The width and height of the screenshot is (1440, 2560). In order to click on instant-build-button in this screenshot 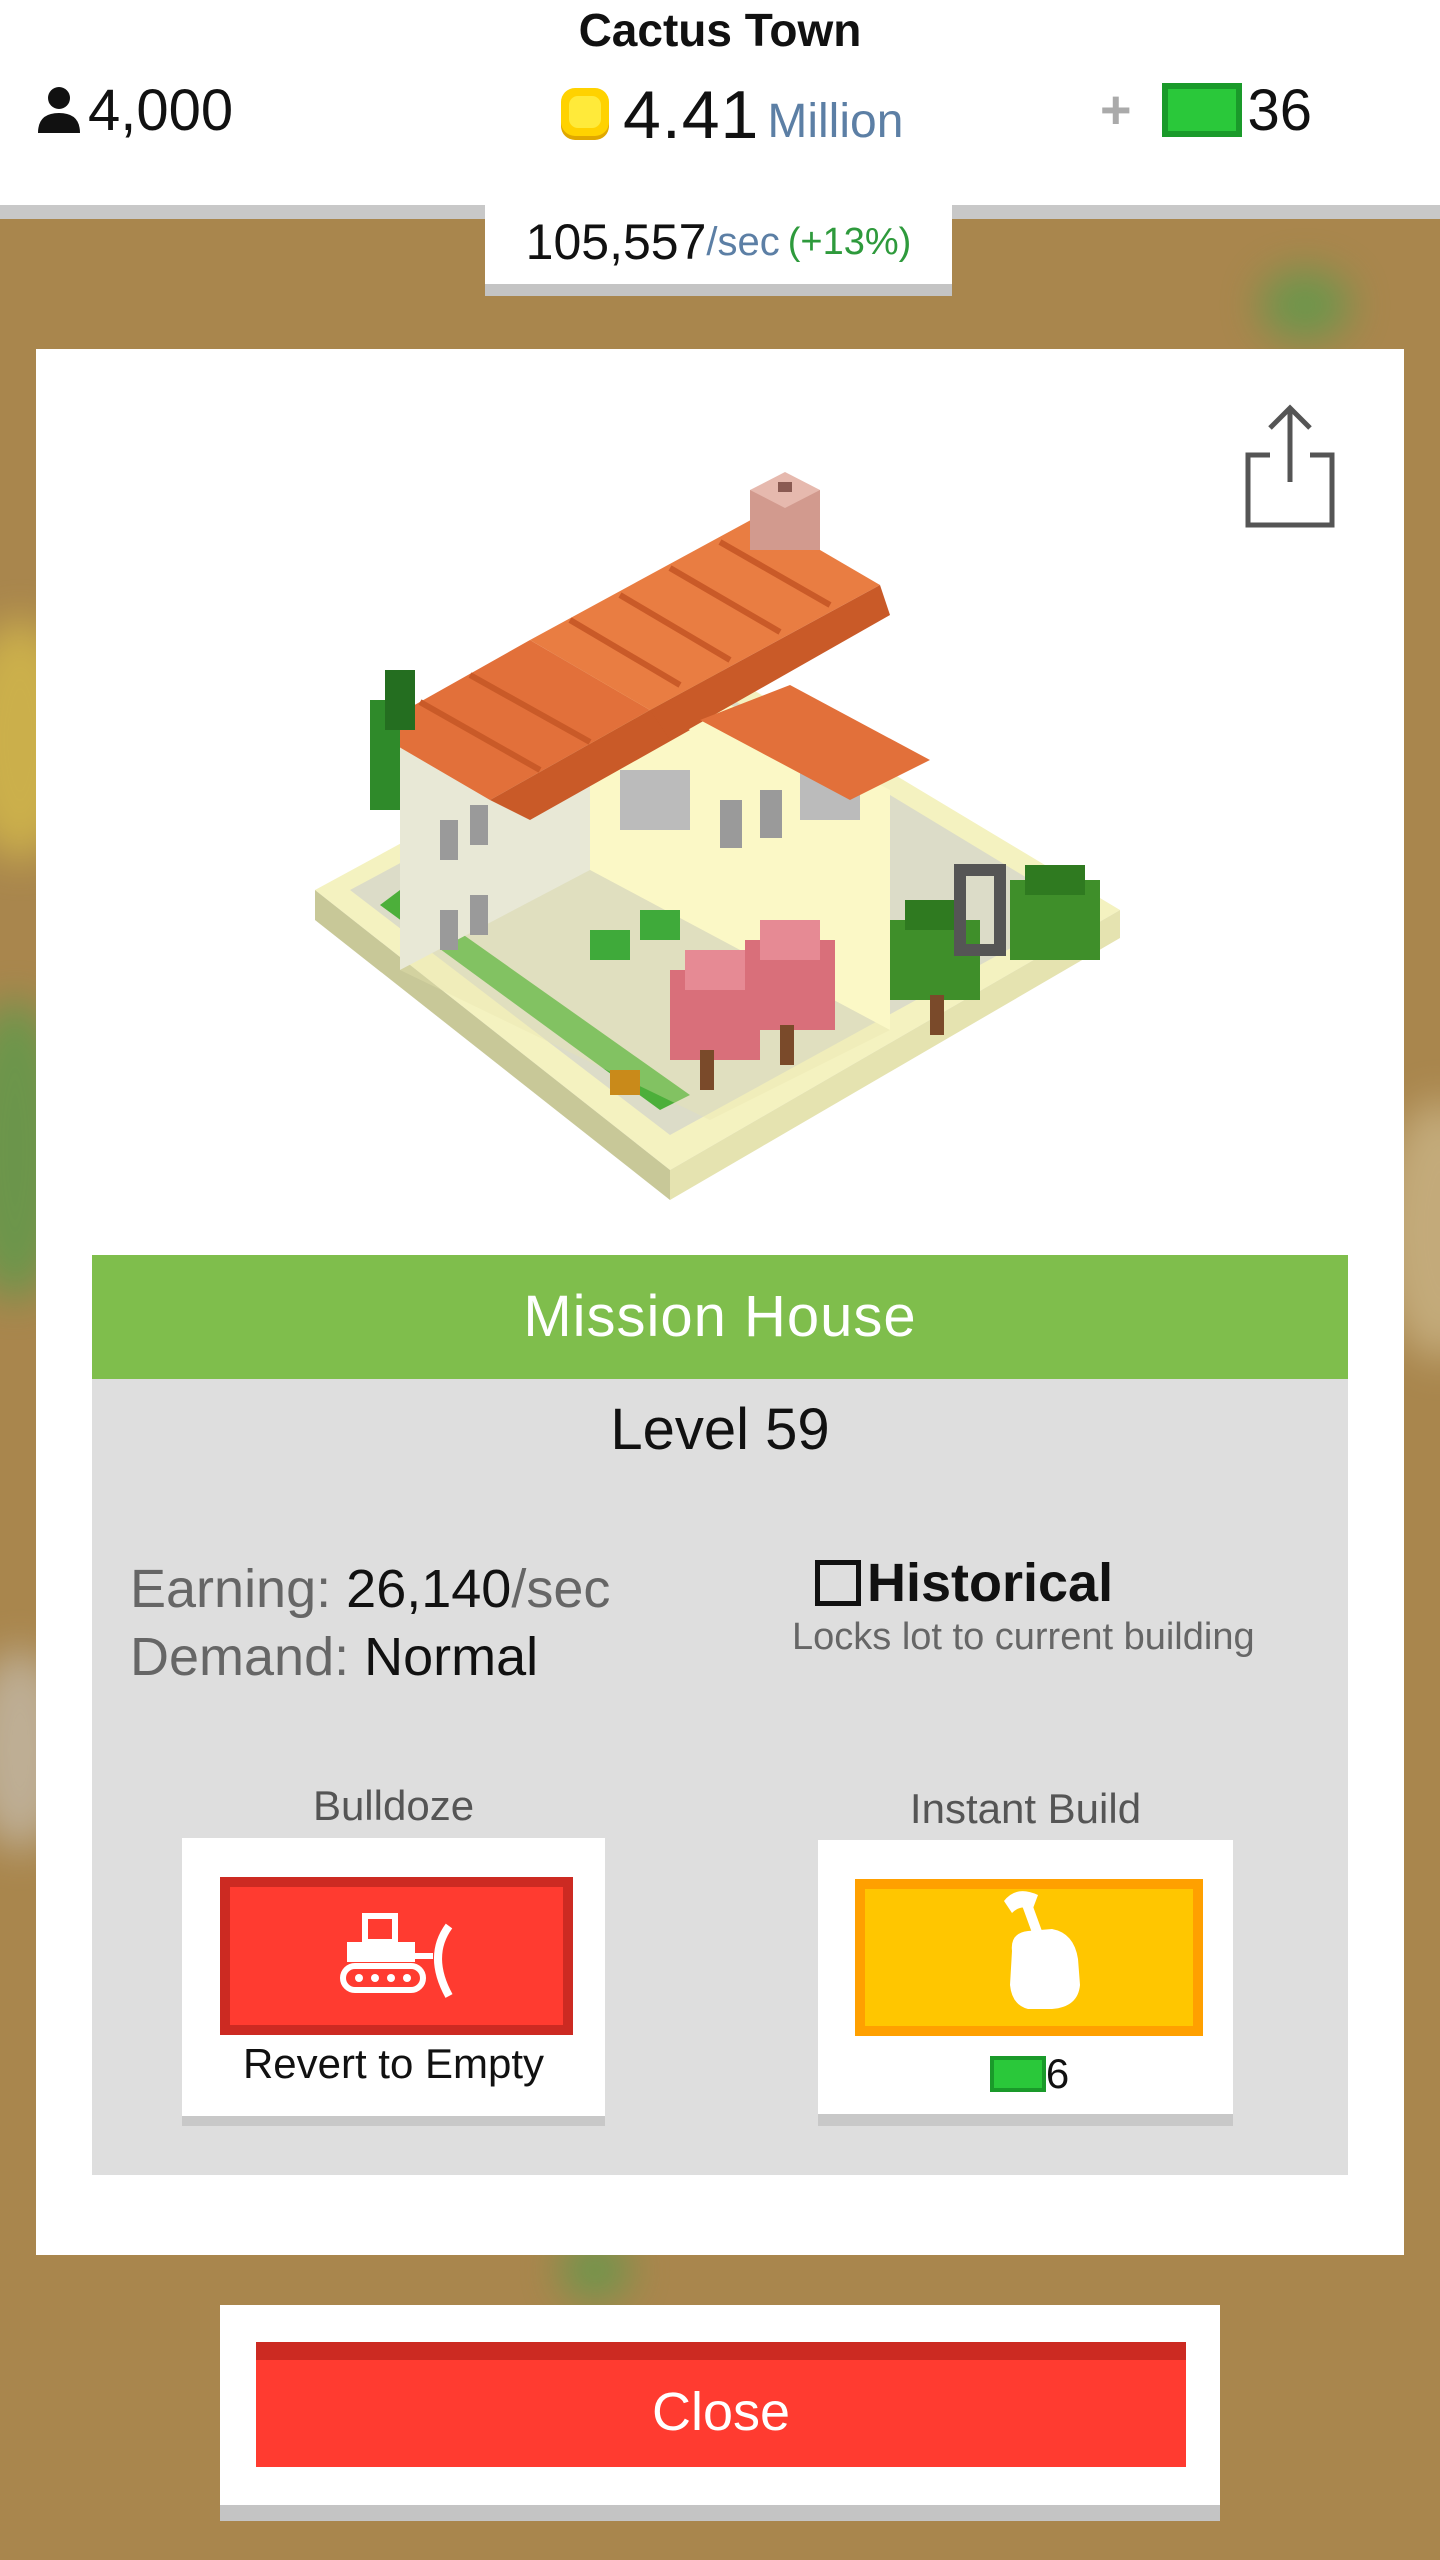, I will do `click(1029, 1957)`.